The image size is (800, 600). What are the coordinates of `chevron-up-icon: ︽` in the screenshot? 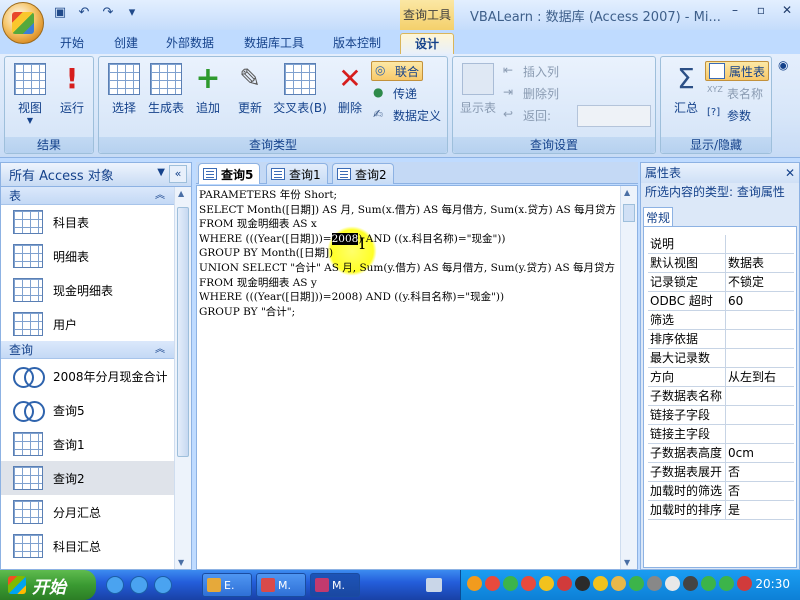 It's located at (160, 350).